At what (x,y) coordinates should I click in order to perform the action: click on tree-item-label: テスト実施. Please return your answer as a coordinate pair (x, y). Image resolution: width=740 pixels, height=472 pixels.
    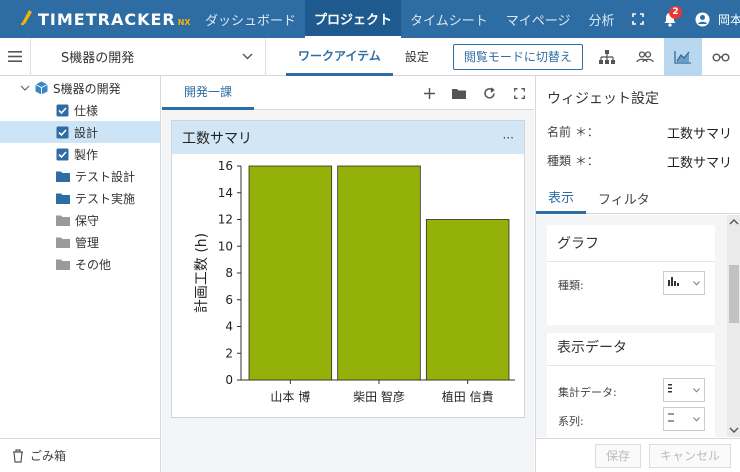
    Looking at the image, I should click on (105, 198).